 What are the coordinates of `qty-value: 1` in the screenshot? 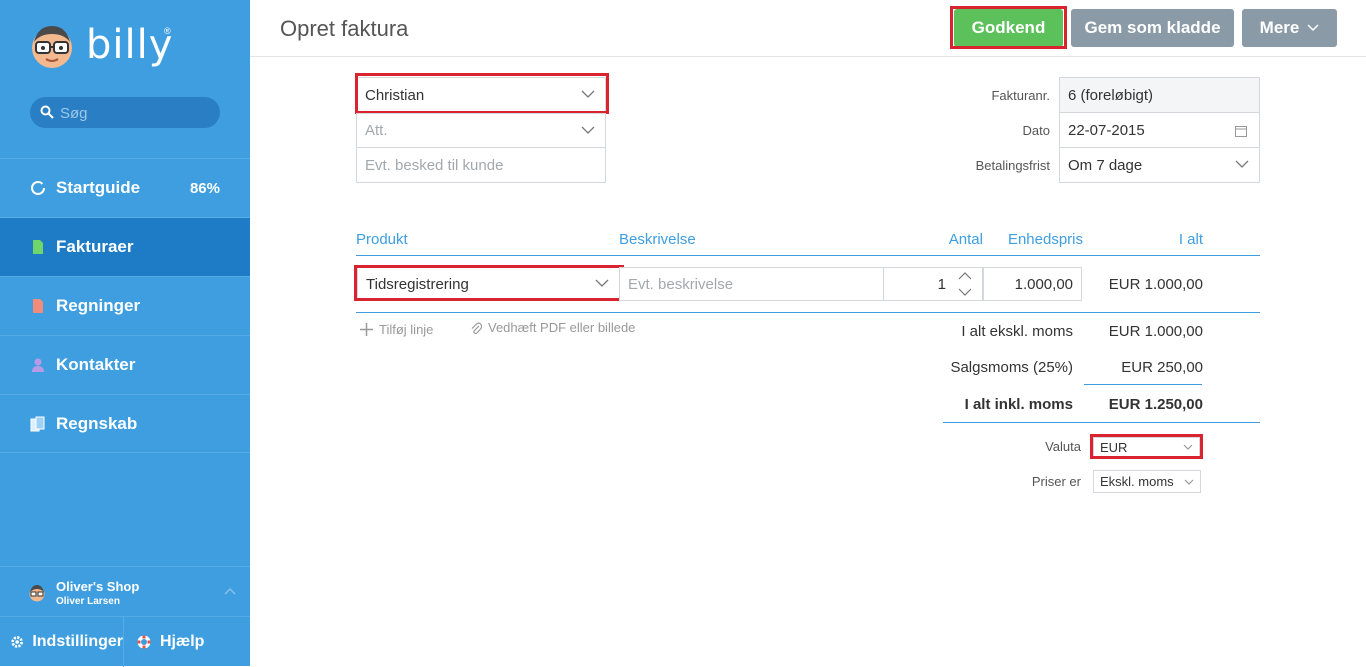 It's located at (941, 284).